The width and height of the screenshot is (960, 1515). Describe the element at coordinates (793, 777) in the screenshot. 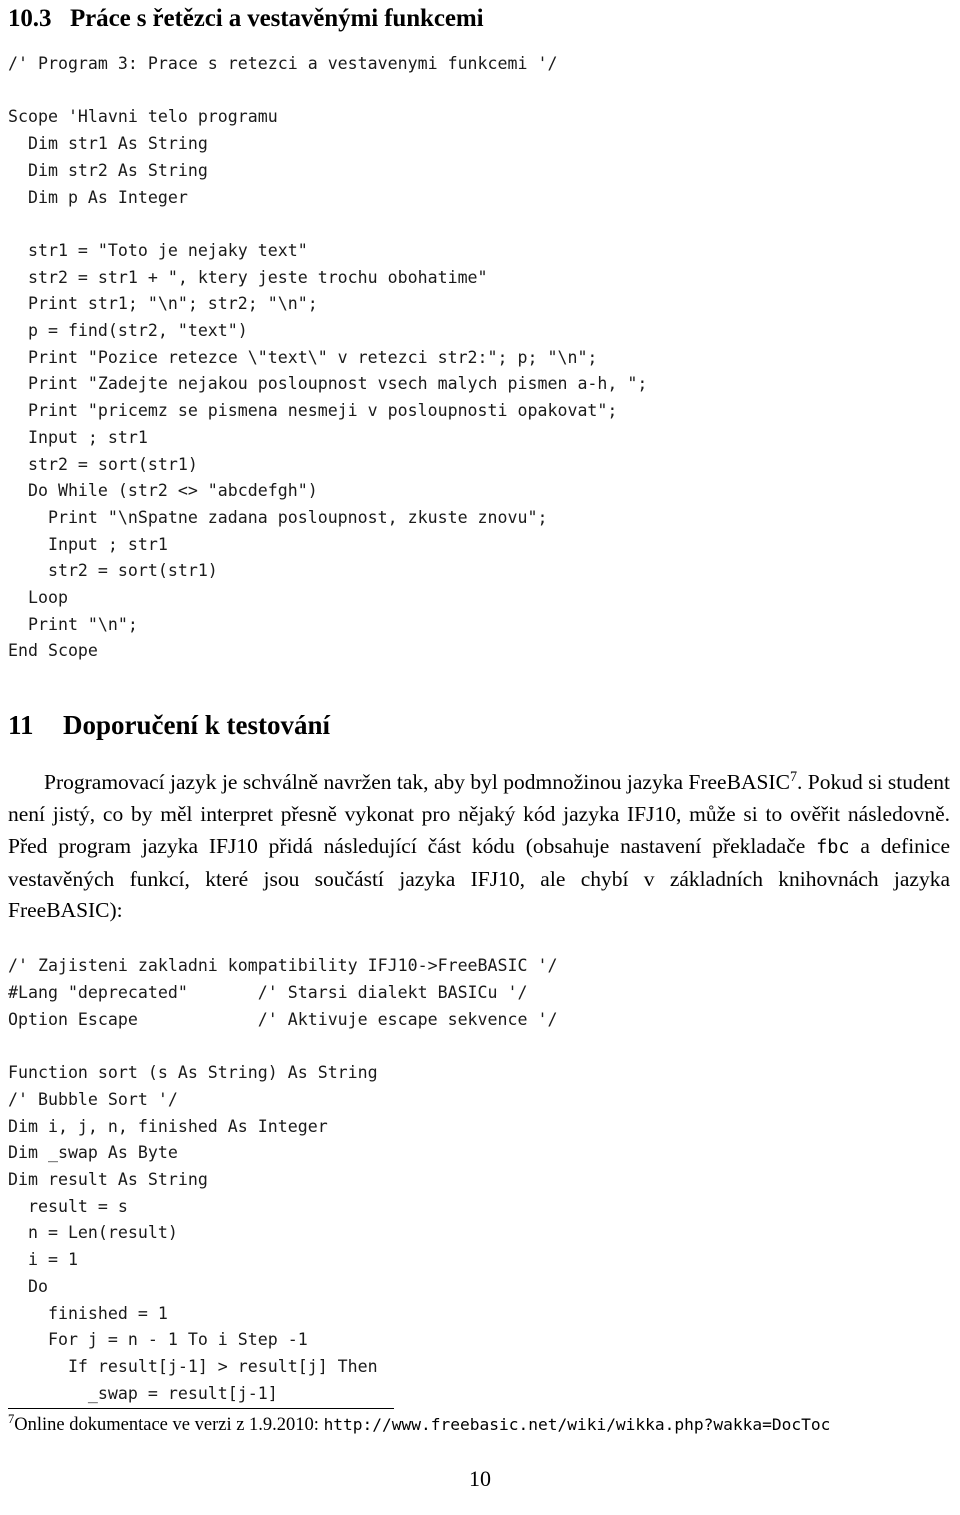

I see `footnote-reference-7: 7` at that location.